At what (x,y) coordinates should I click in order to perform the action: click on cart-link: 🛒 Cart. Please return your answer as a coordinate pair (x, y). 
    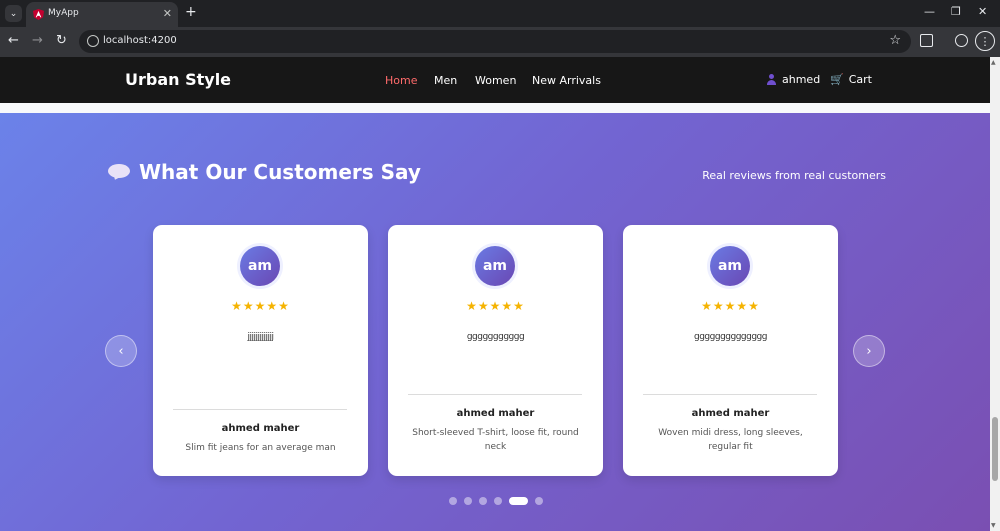
    Looking at the image, I should click on (851, 79).